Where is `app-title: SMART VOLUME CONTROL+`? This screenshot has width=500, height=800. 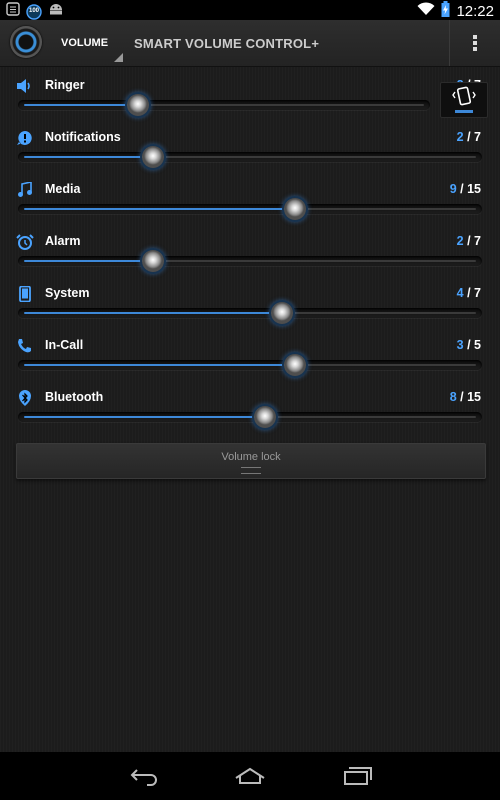
app-title: SMART VOLUME CONTROL+ is located at coordinates (227, 43).